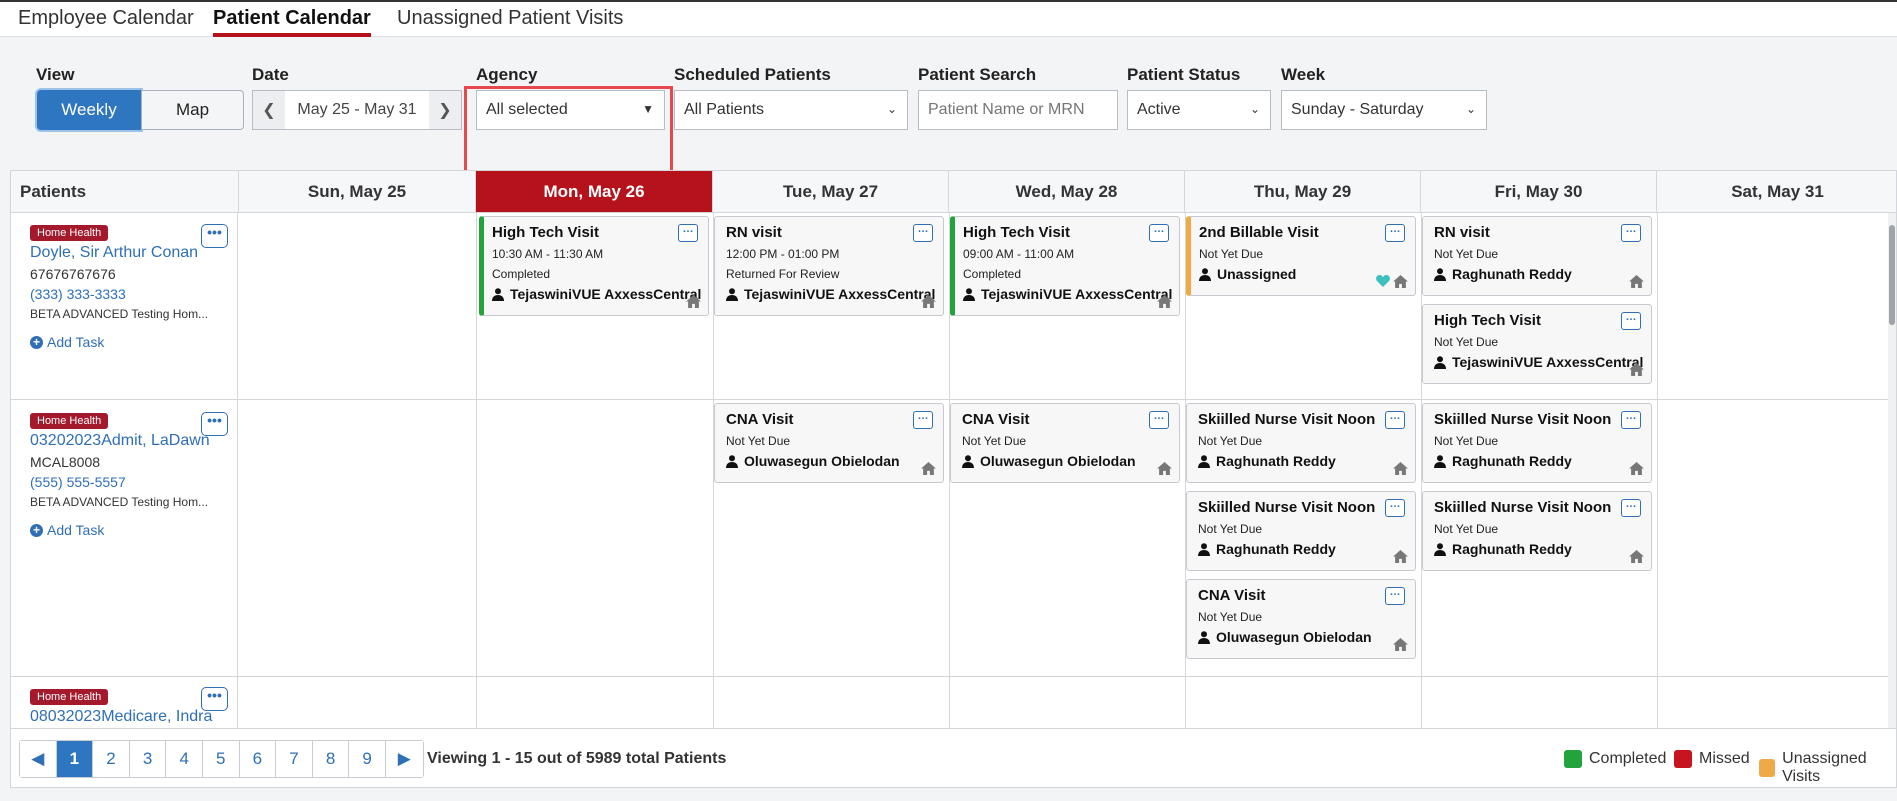 The width and height of the screenshot is (1897, 801). Describe the element at coordinates (1232, 595) in the screenshot. I see `visit-title: CNA Visit` at that location.